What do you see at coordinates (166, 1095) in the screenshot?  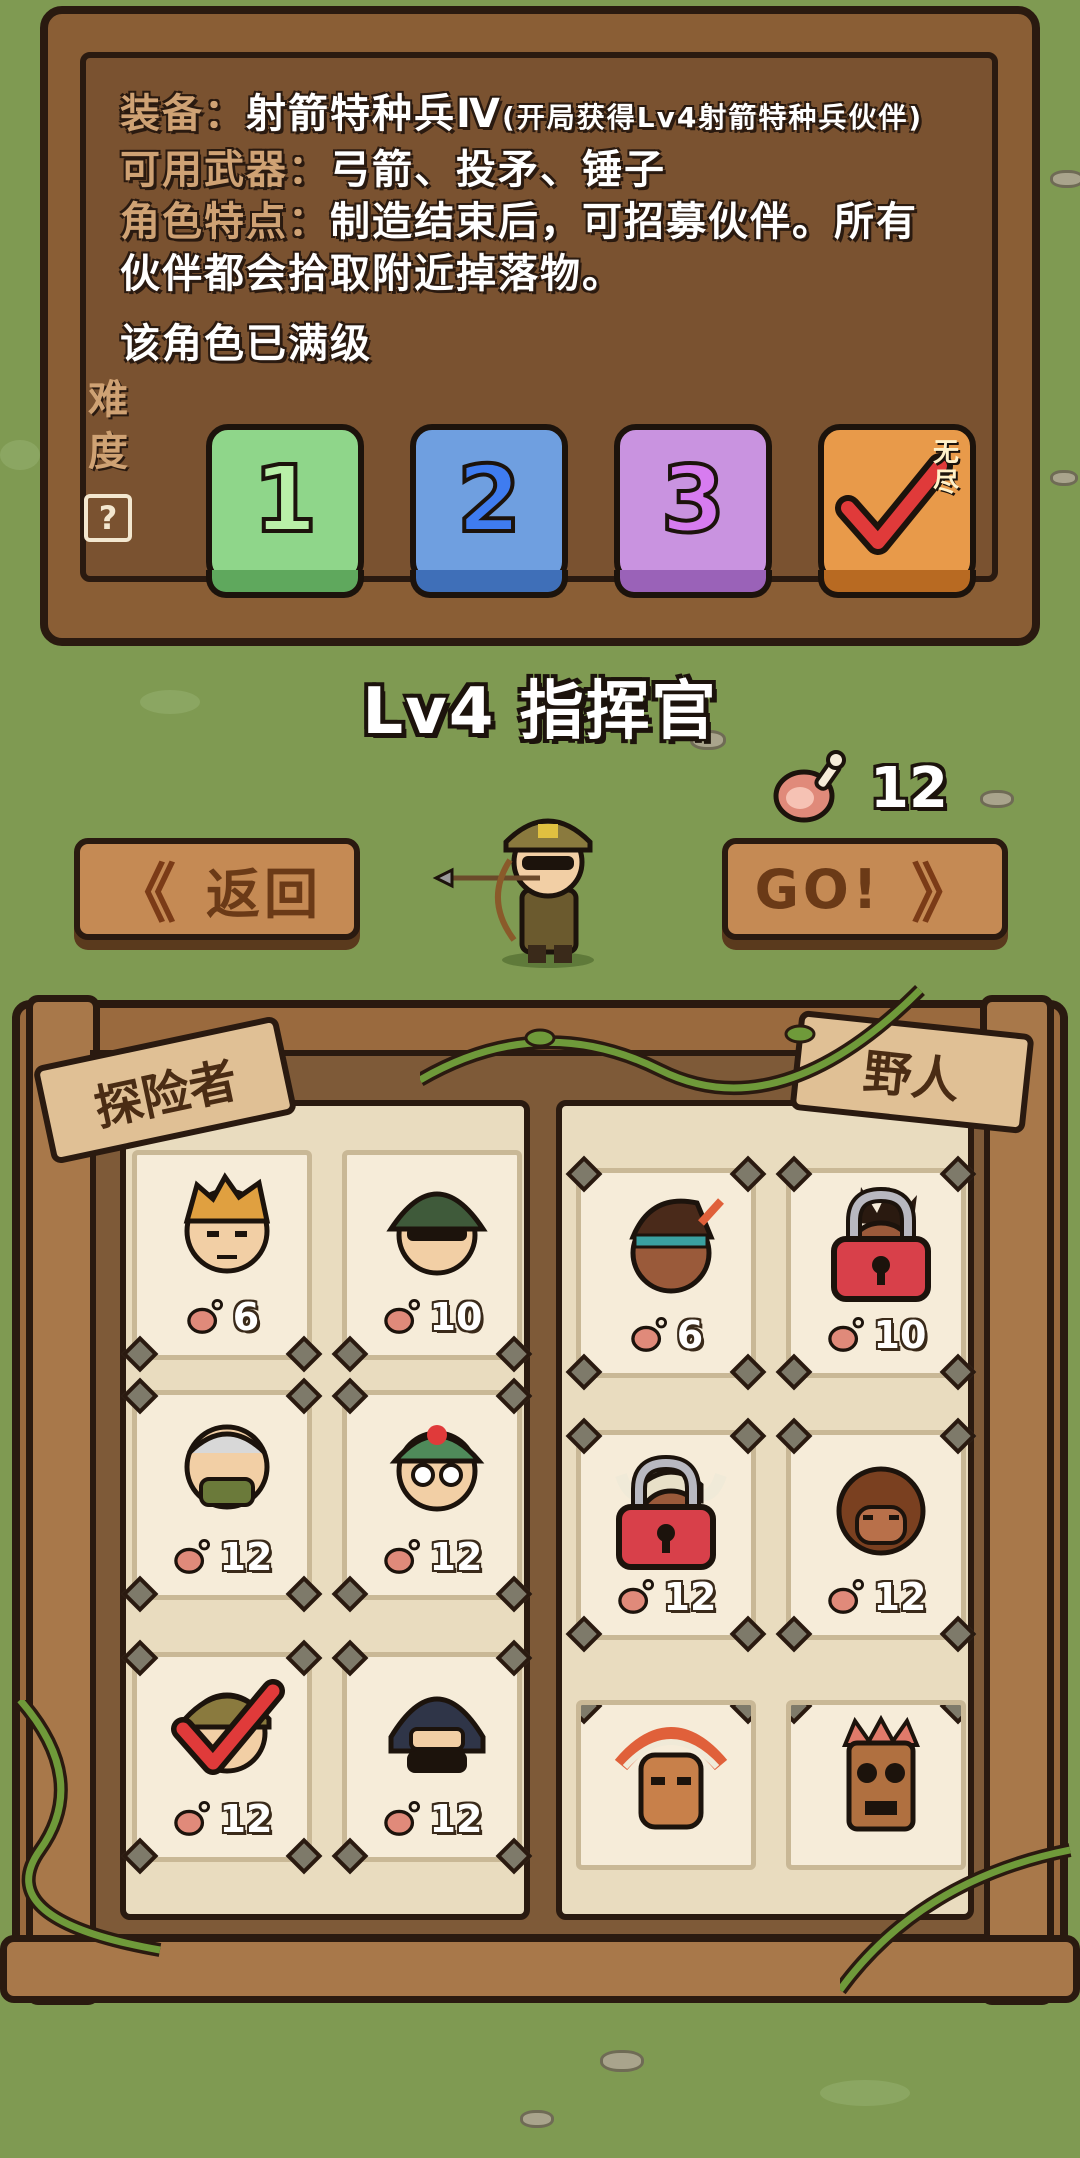 I see `tab-explorers-label: 探险者` at bounding box center [166, 1095].